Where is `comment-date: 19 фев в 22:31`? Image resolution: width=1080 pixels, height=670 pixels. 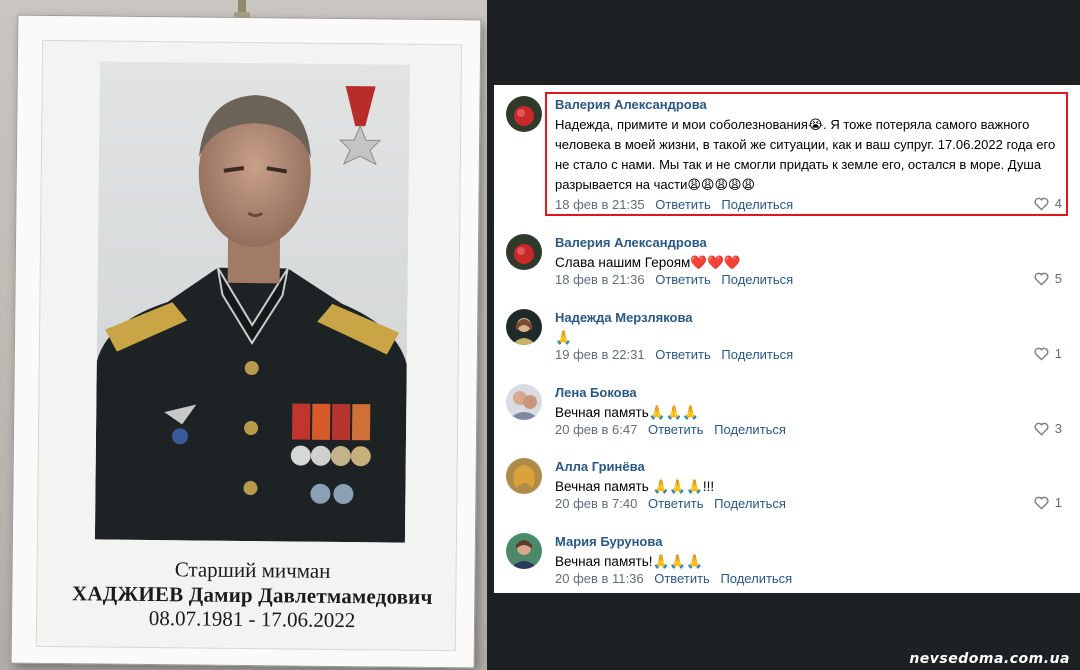 comment-date: 19 фев в 22:31 is located at coordinates (600, 354).